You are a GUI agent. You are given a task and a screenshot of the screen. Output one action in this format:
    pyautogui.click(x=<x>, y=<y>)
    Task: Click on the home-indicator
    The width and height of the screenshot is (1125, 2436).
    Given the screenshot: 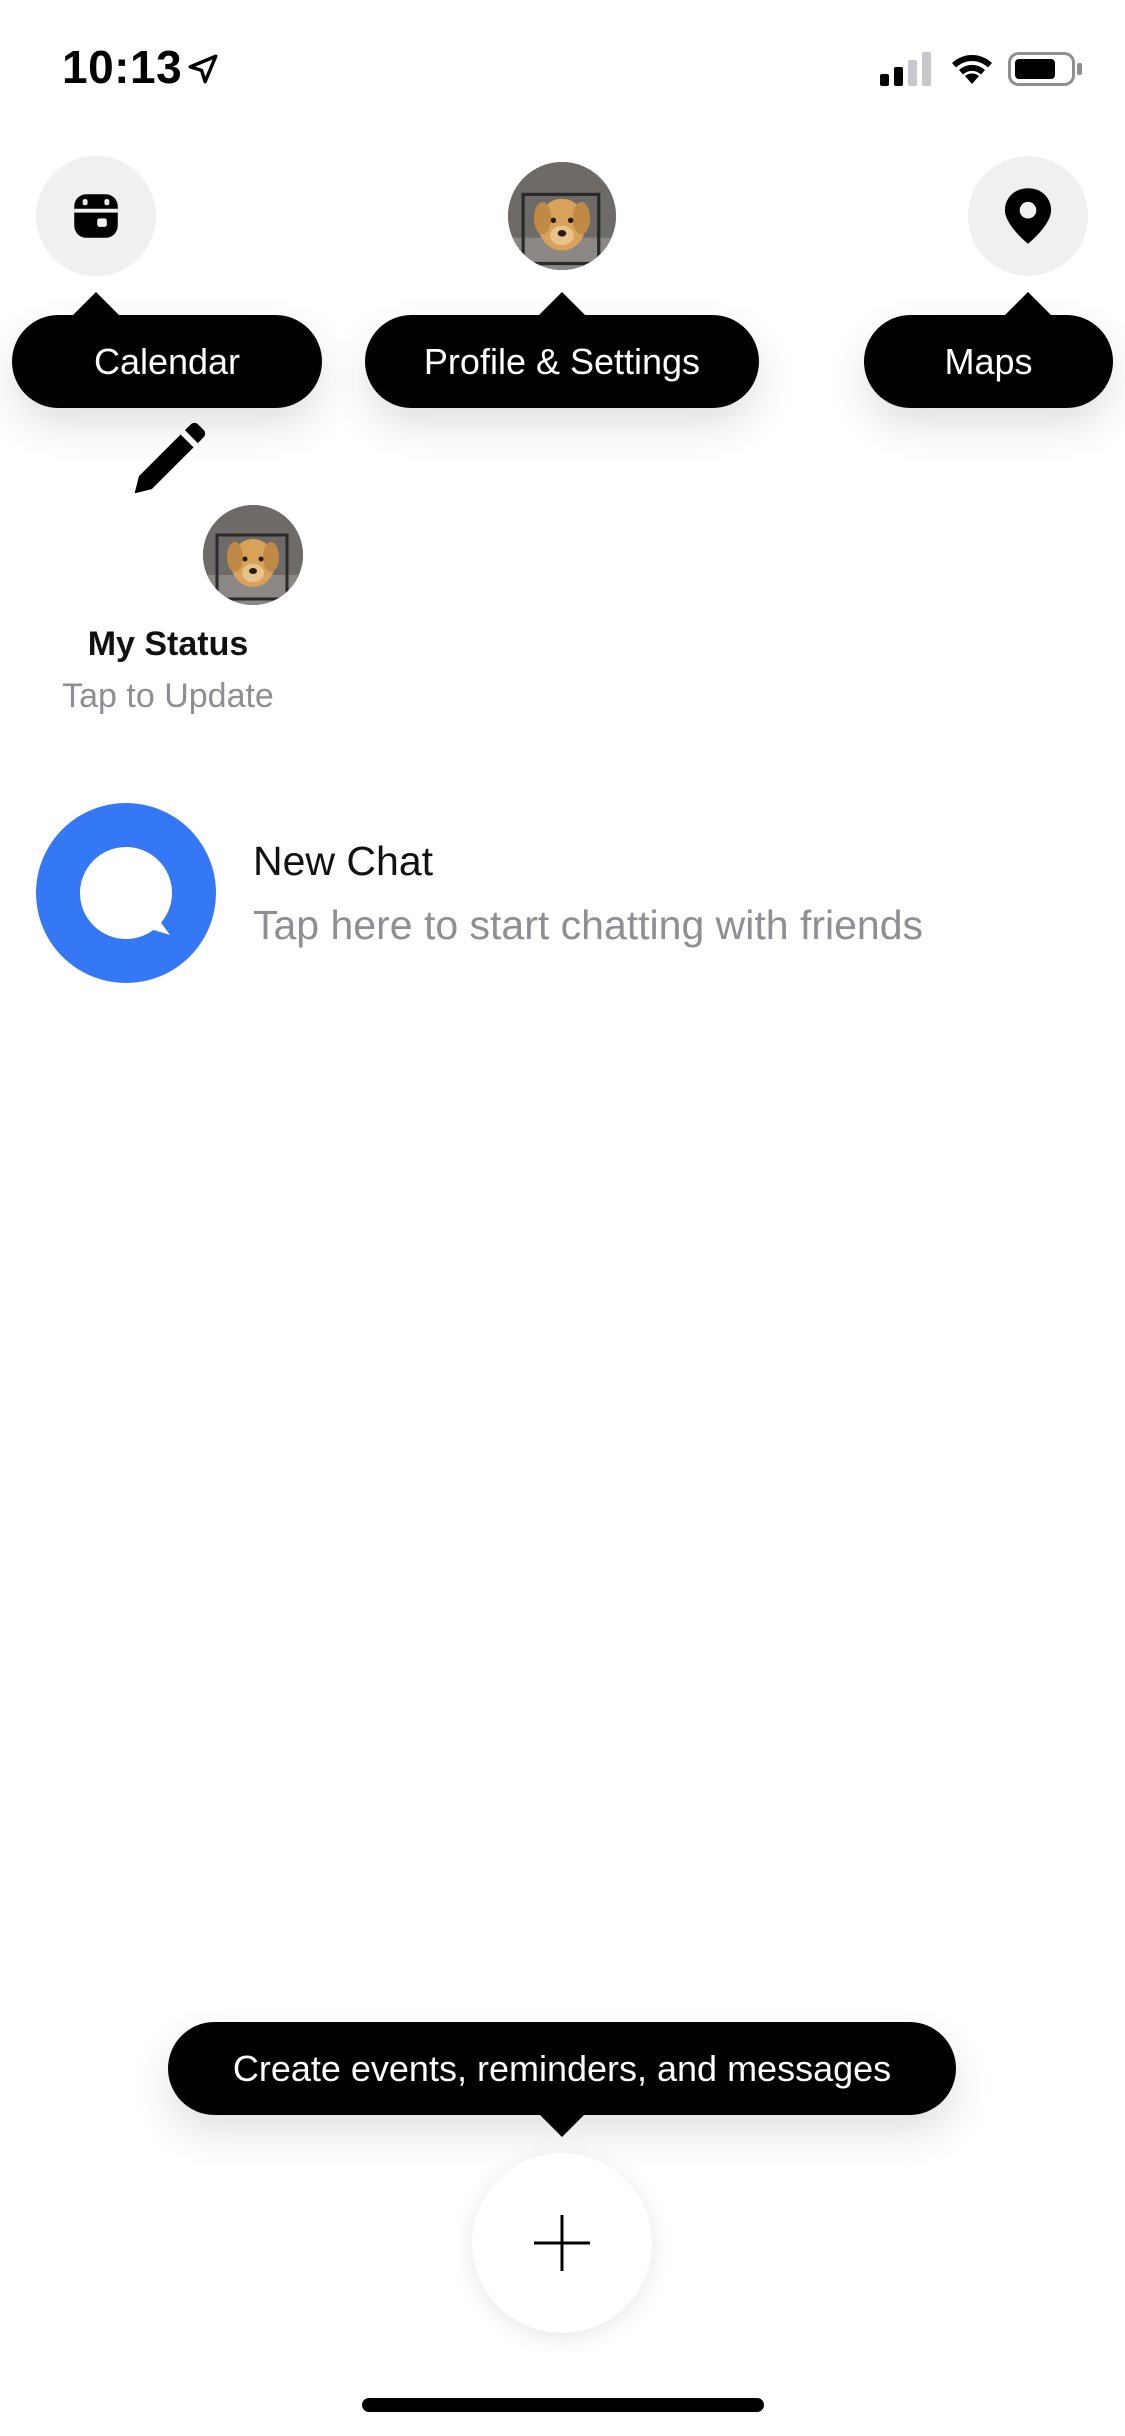 What is the action you would take?
    pyautogui.click(x=563, y=2405)
    